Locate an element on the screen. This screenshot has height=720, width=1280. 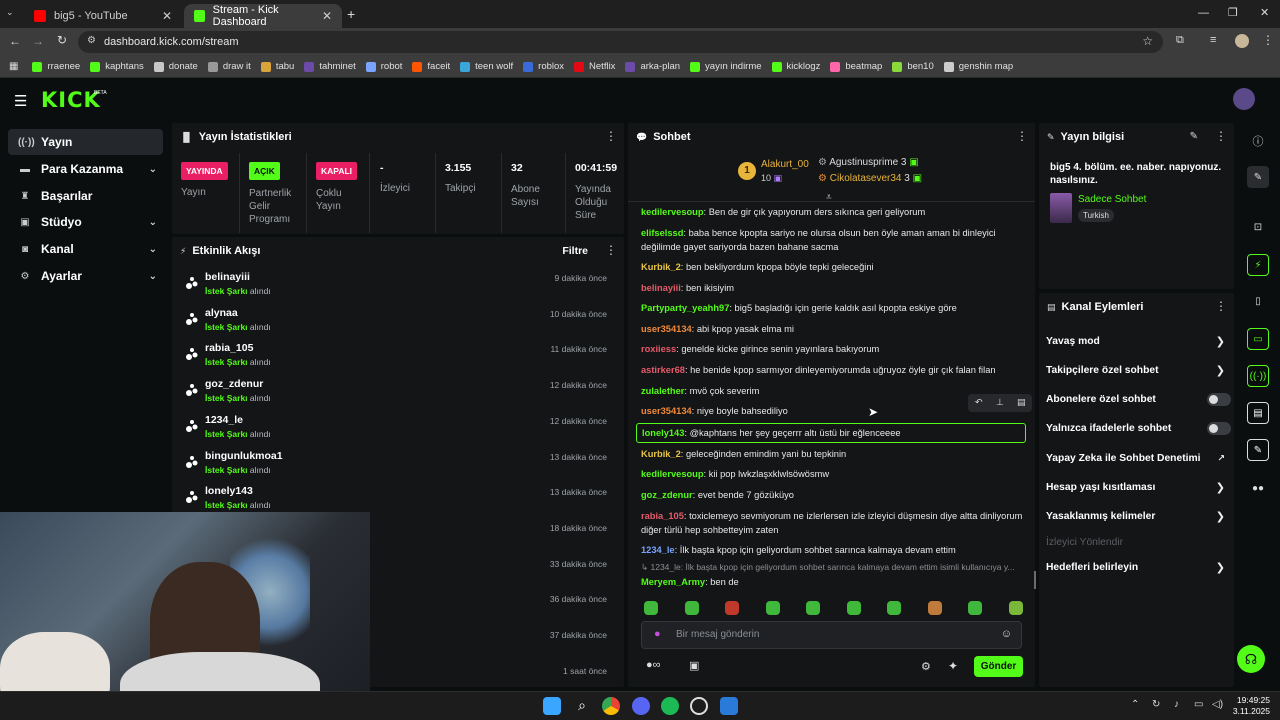
rail-edit: ✎ is located at coordinates (1258, 177).